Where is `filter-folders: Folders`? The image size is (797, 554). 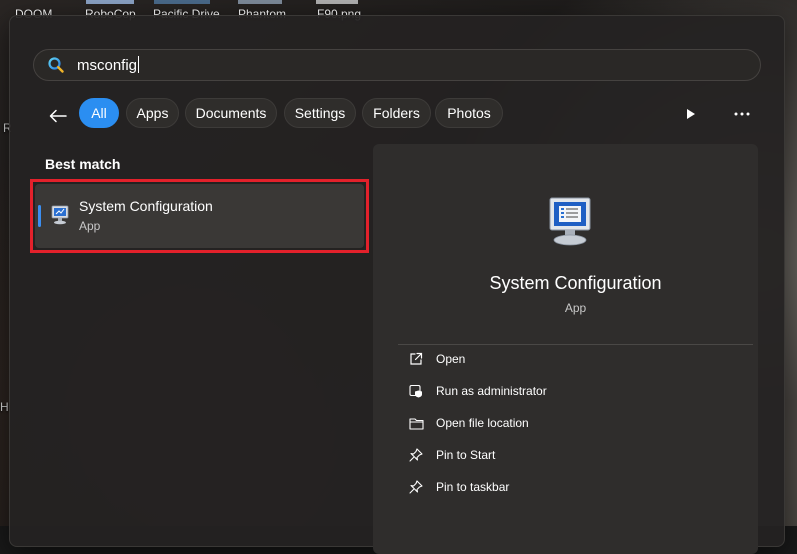 filter-folders: Folders is located at coordinates (396, 113).